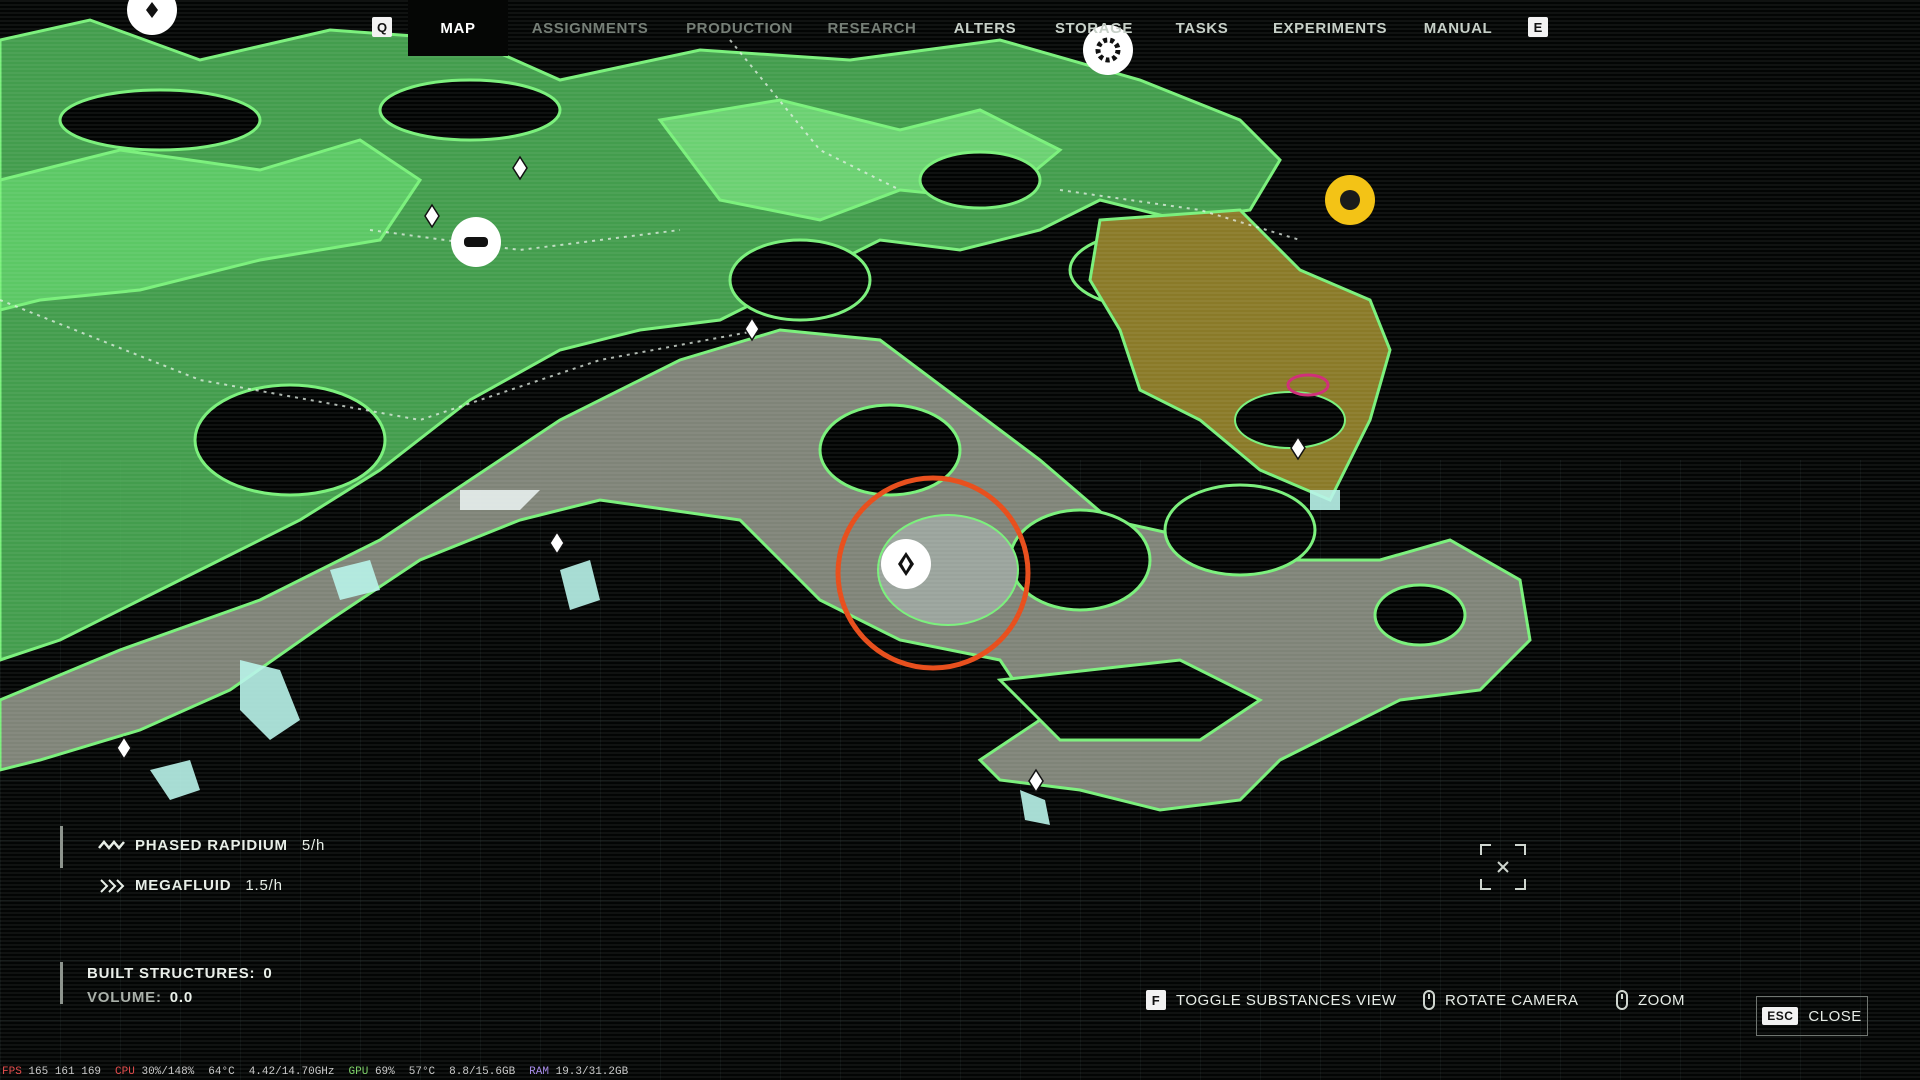  What do you see at coordinates (590, 28) in the screenshot?
I see `tab-assignments: ASSIGNMENTS` at bounding box center [590, 28].